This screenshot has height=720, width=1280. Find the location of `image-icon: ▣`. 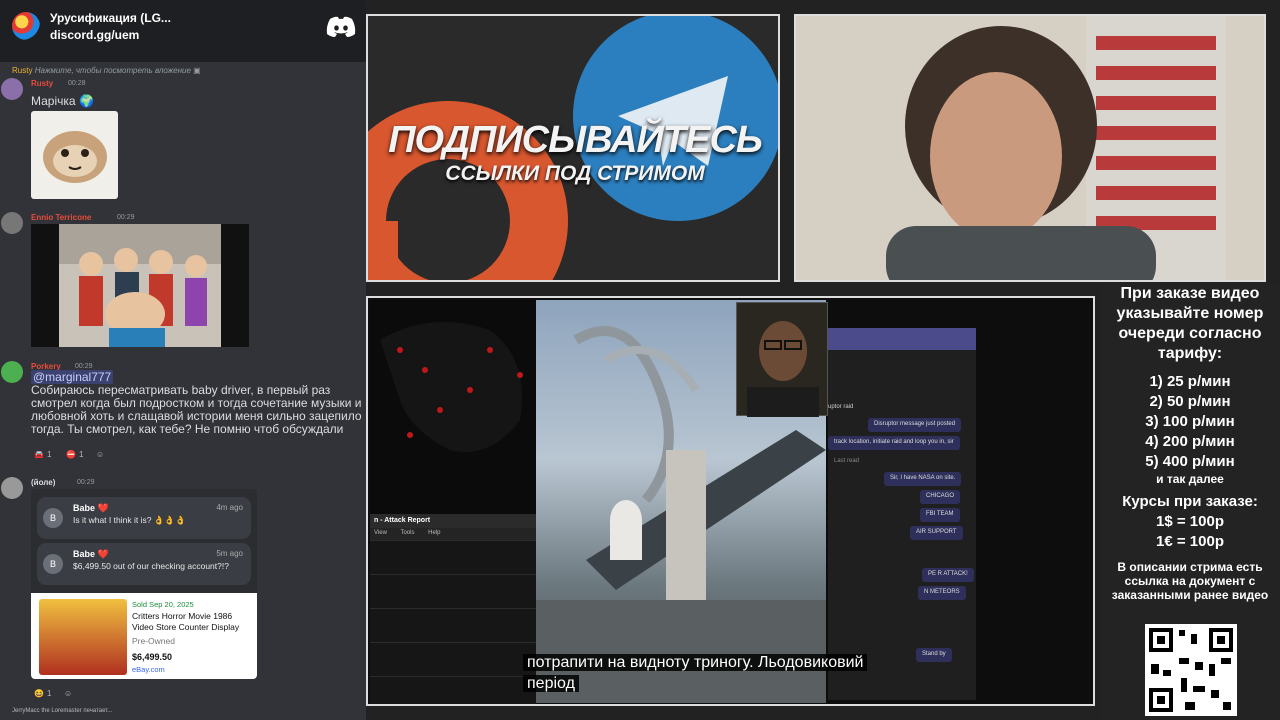

image-icon: ▣ is located at coordinates (197, 70).